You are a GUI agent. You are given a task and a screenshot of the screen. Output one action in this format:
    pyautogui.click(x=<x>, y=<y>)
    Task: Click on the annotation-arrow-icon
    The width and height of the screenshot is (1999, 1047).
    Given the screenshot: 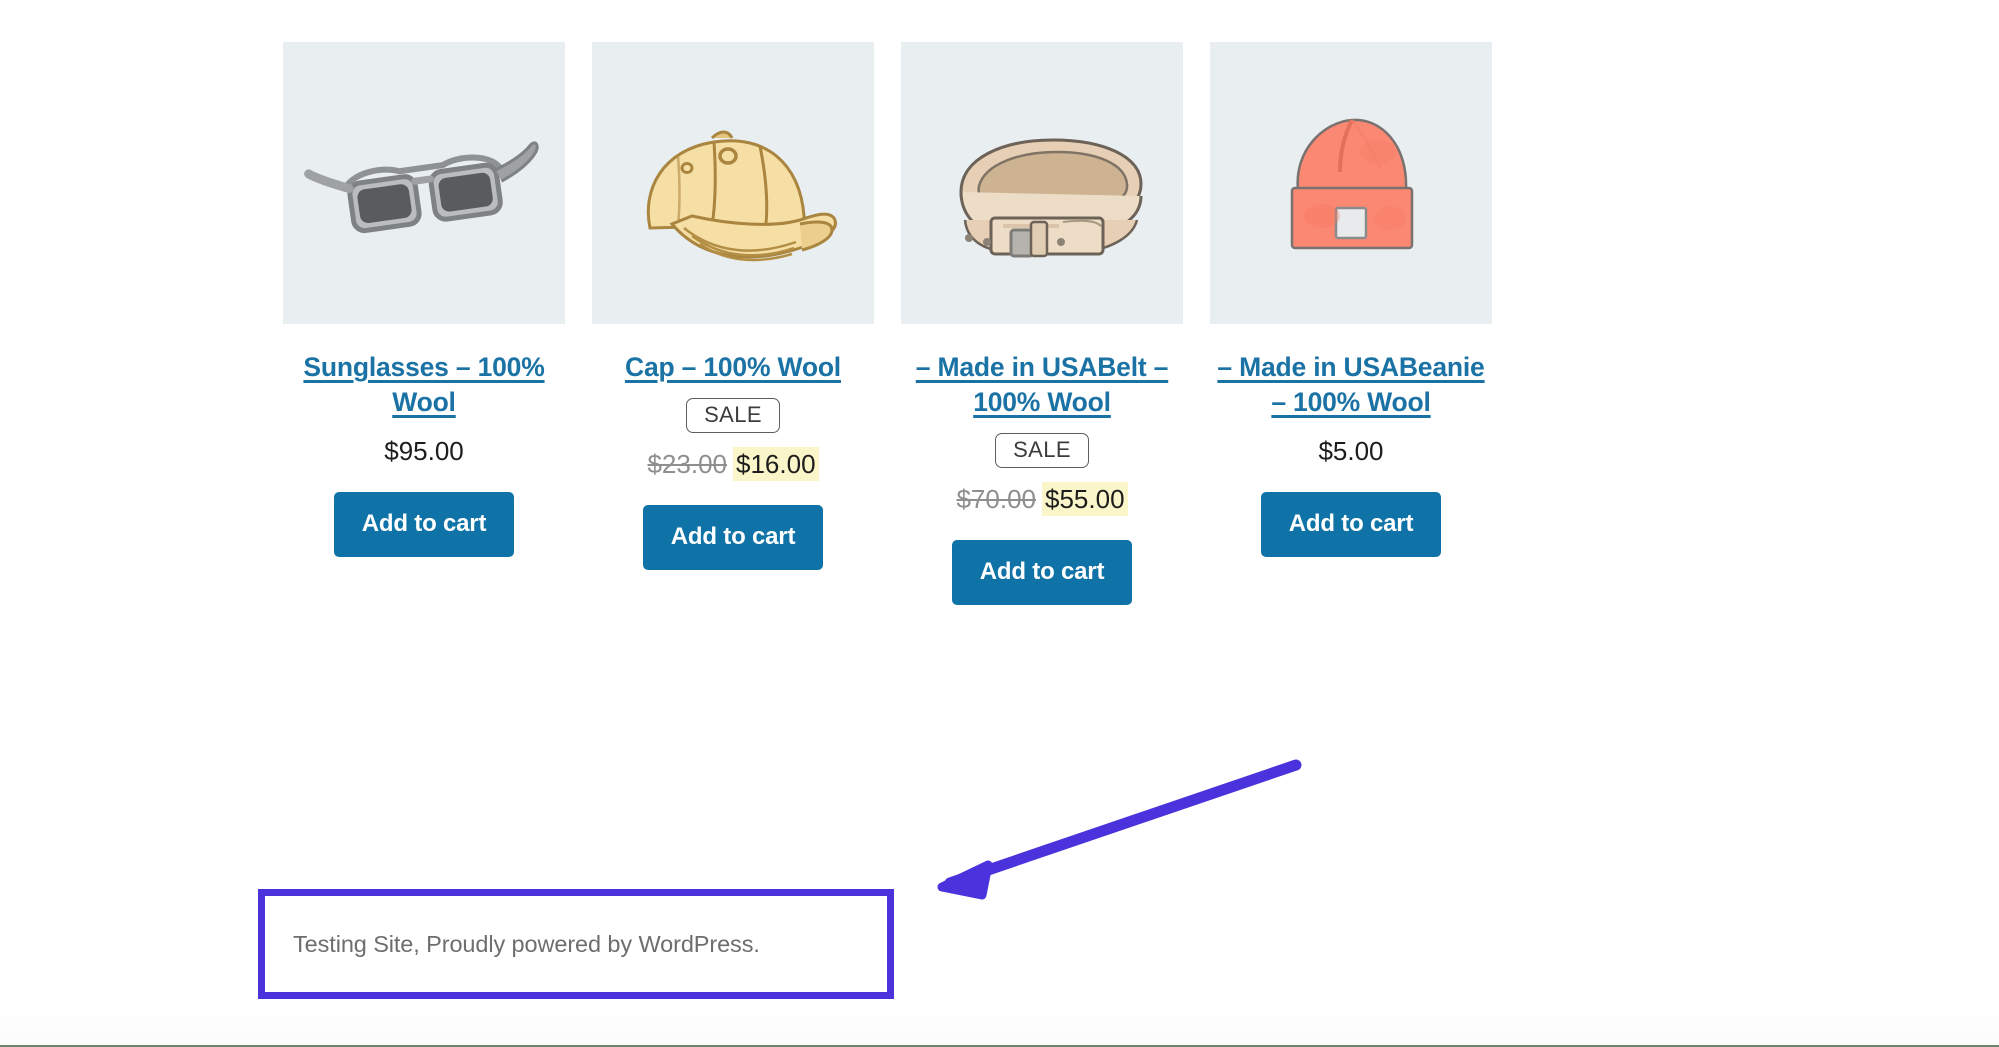 What is the action you would take?
    pyautogui.click(x=1108, y=835)
    